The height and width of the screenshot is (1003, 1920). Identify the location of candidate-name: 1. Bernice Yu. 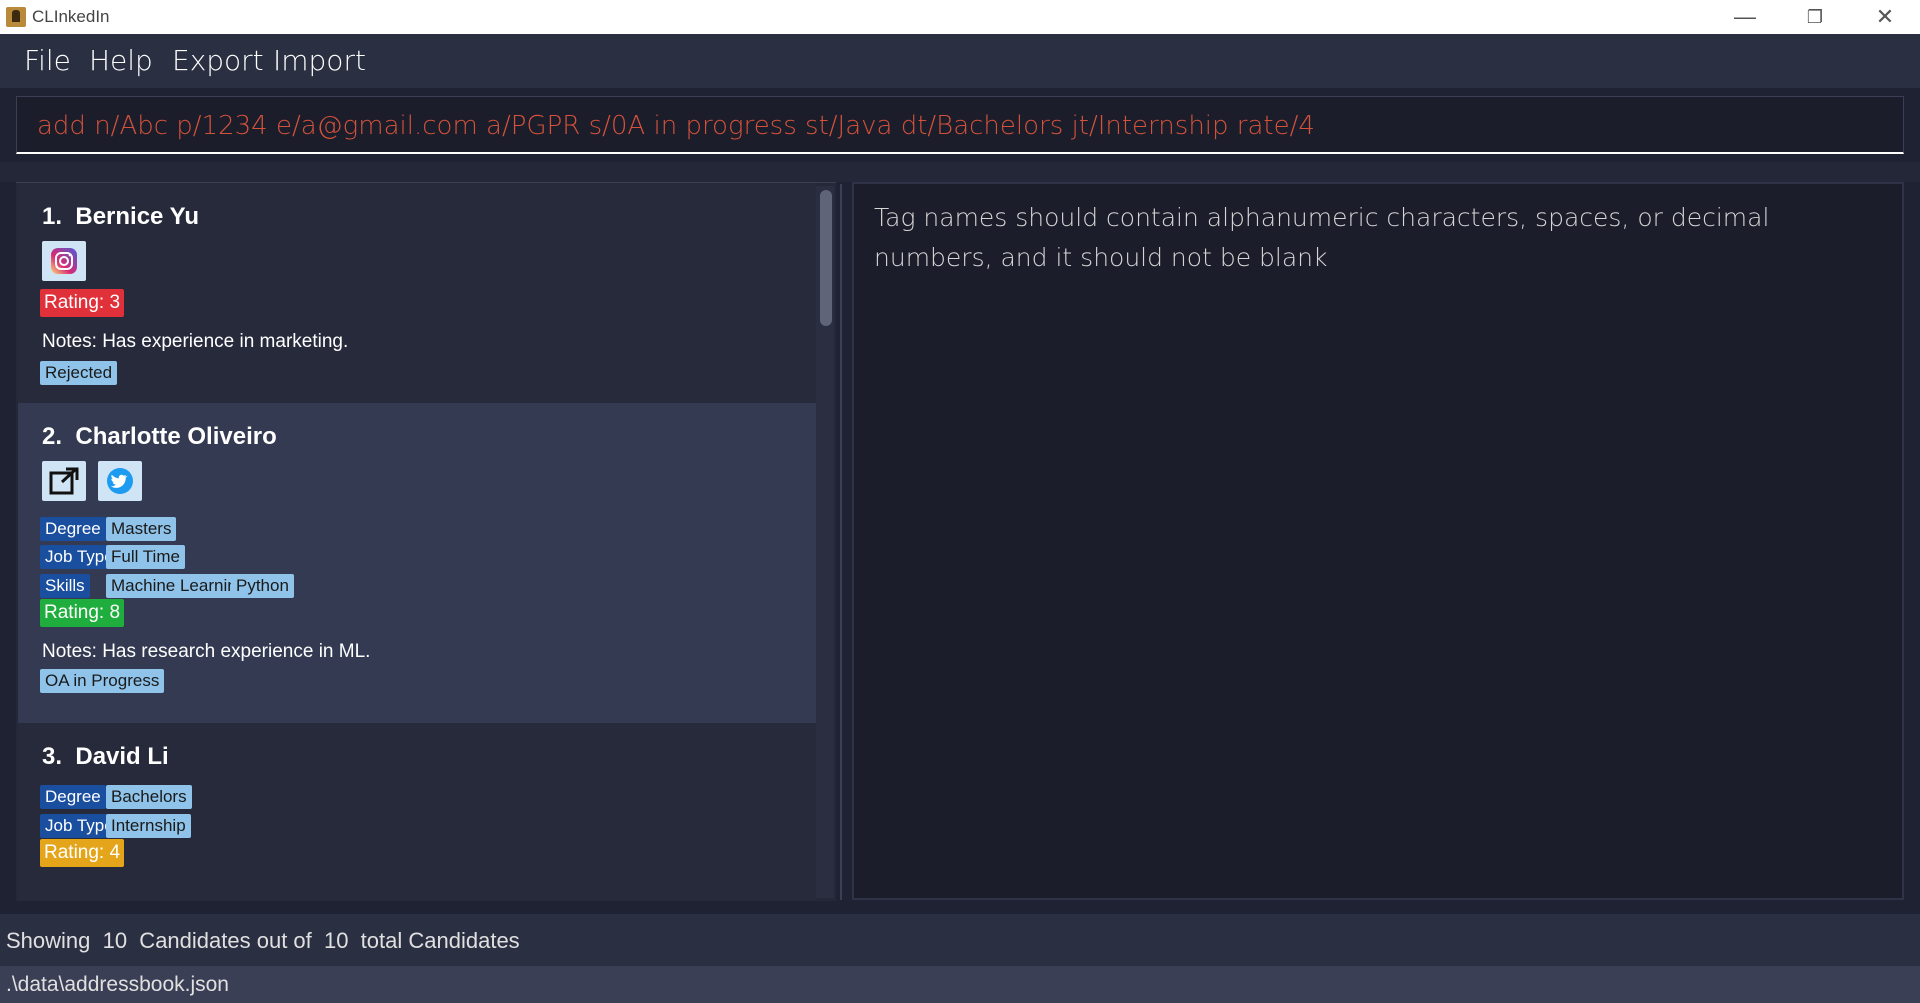
(120, 217).